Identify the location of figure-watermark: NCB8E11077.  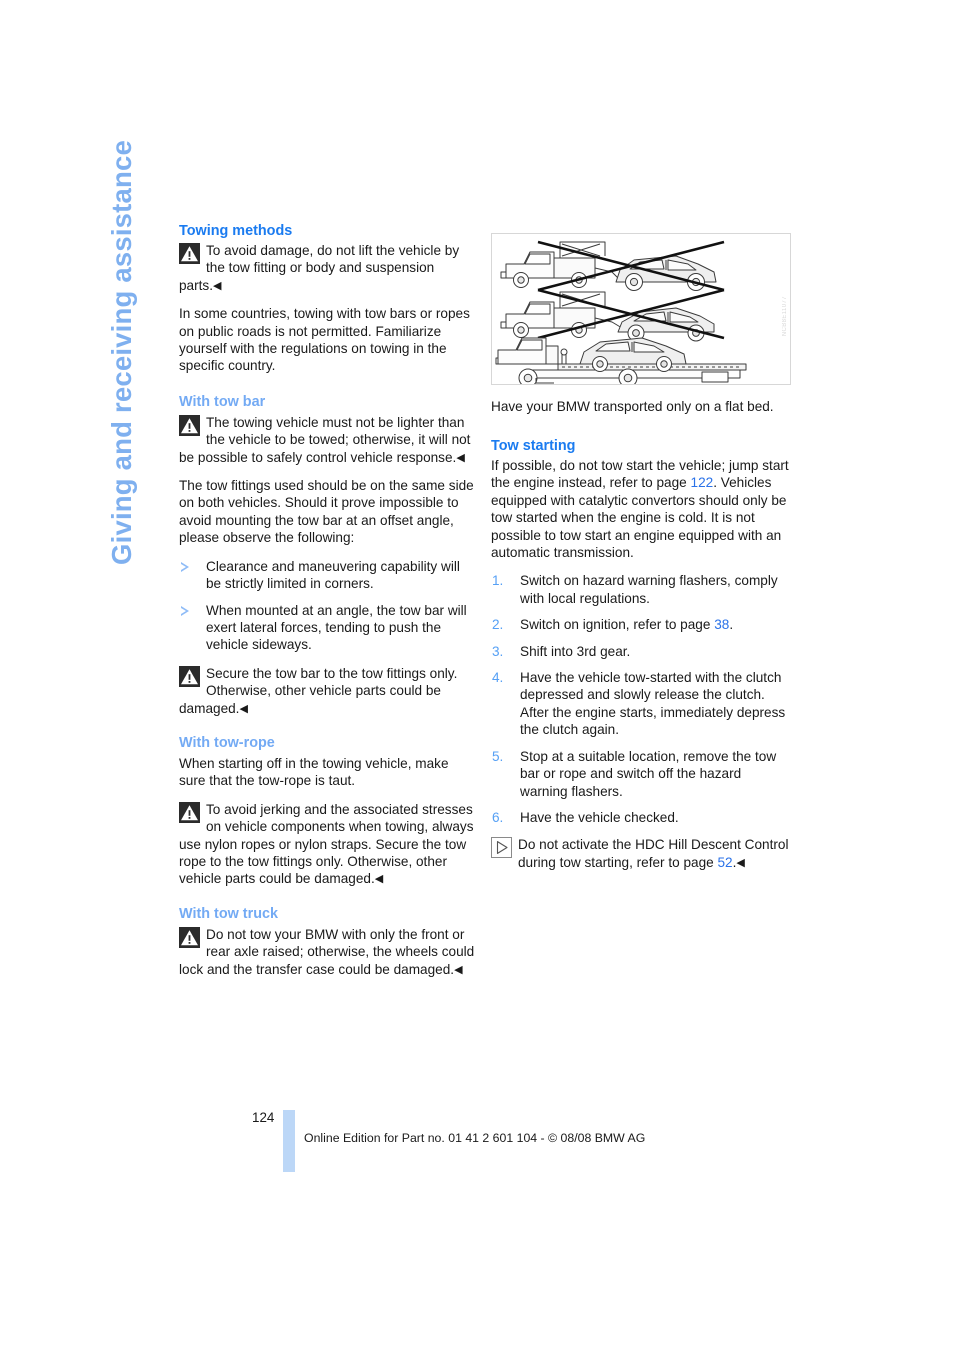
(785, 316).